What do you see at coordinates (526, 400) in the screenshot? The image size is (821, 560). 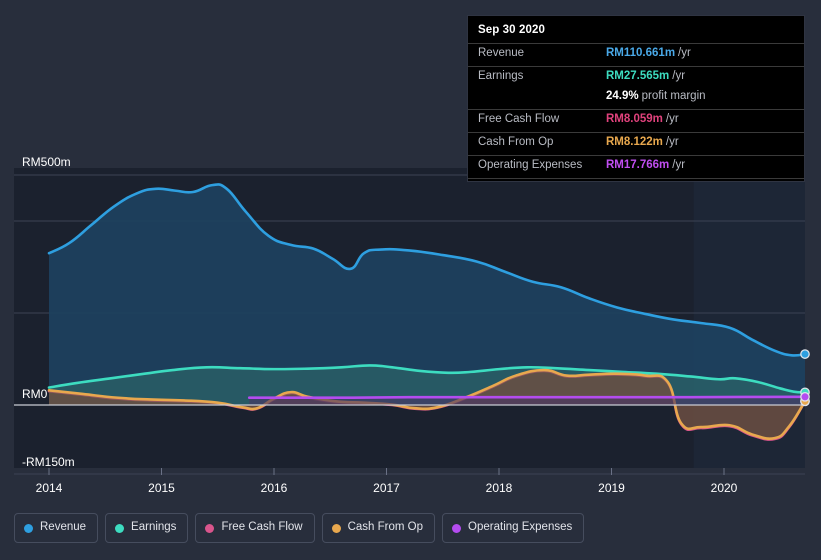 I see `series-operating-expenses` at bounding box center [526, 400].